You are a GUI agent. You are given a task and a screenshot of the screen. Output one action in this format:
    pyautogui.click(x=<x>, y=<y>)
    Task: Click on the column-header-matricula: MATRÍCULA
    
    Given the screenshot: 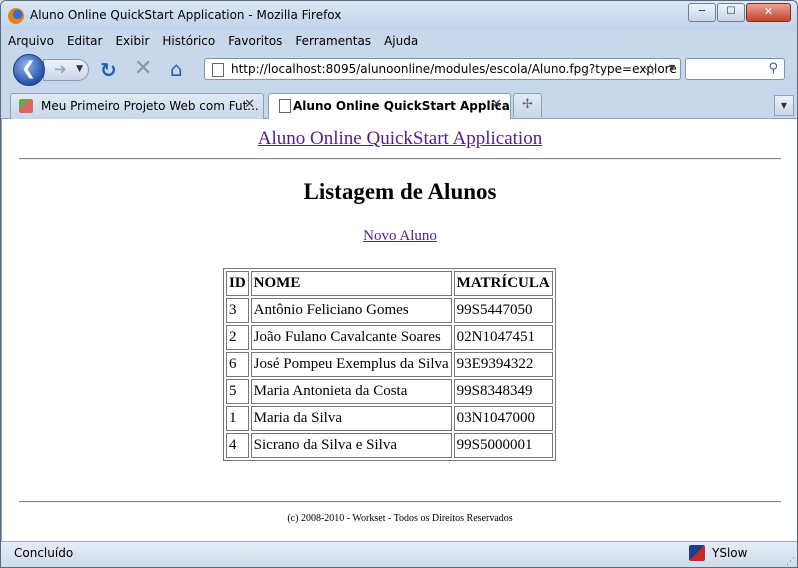 What is the action you would take?
    pyautogui.click(x=503, y=283)
    